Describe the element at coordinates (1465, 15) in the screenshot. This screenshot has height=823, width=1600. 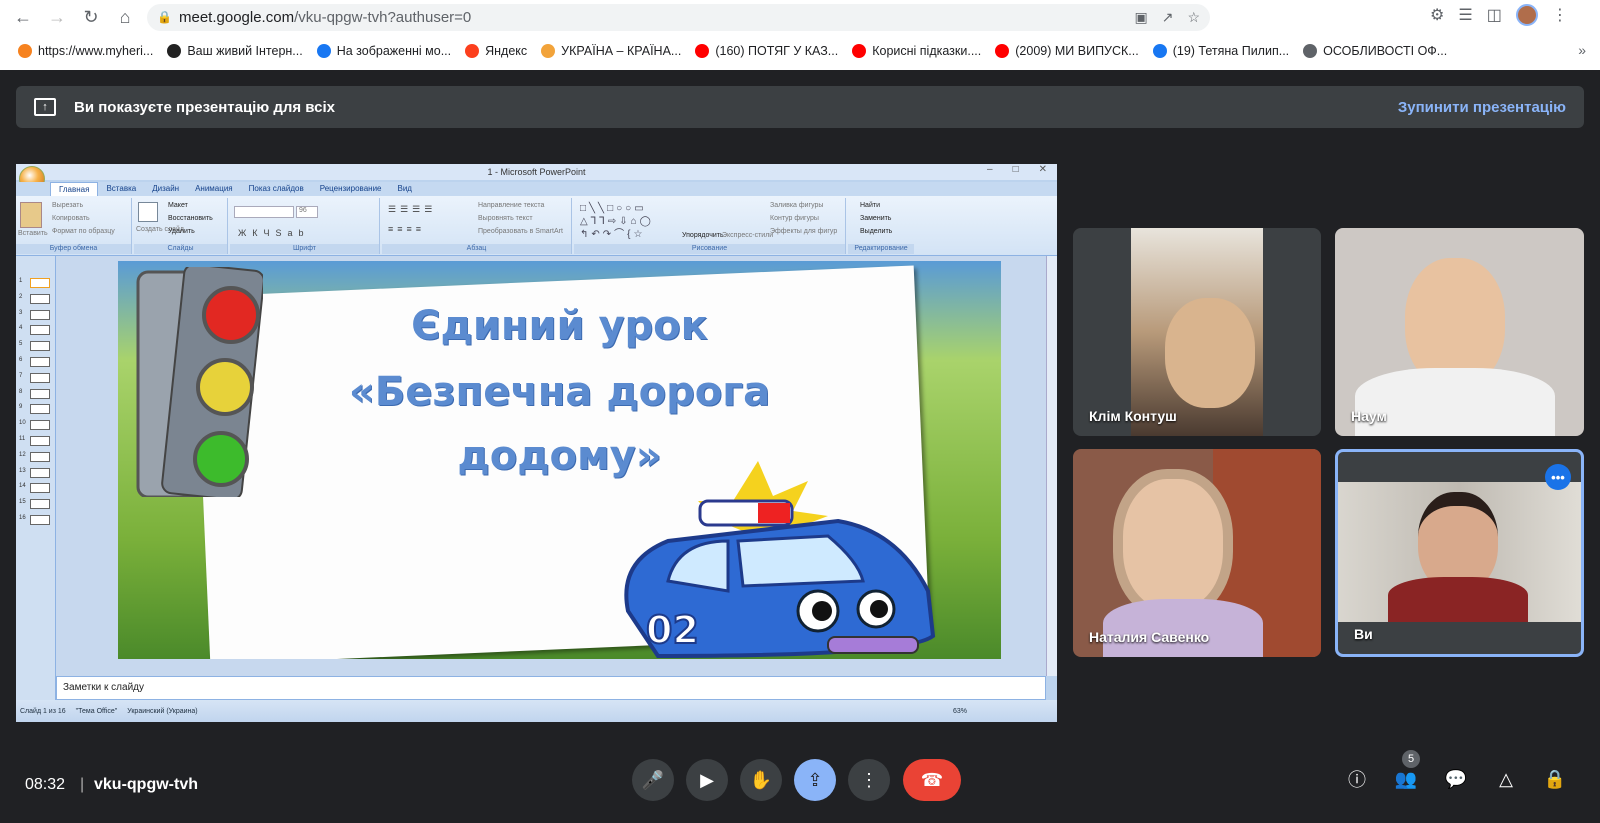
I see `media-control-icon: ☰` at that location.